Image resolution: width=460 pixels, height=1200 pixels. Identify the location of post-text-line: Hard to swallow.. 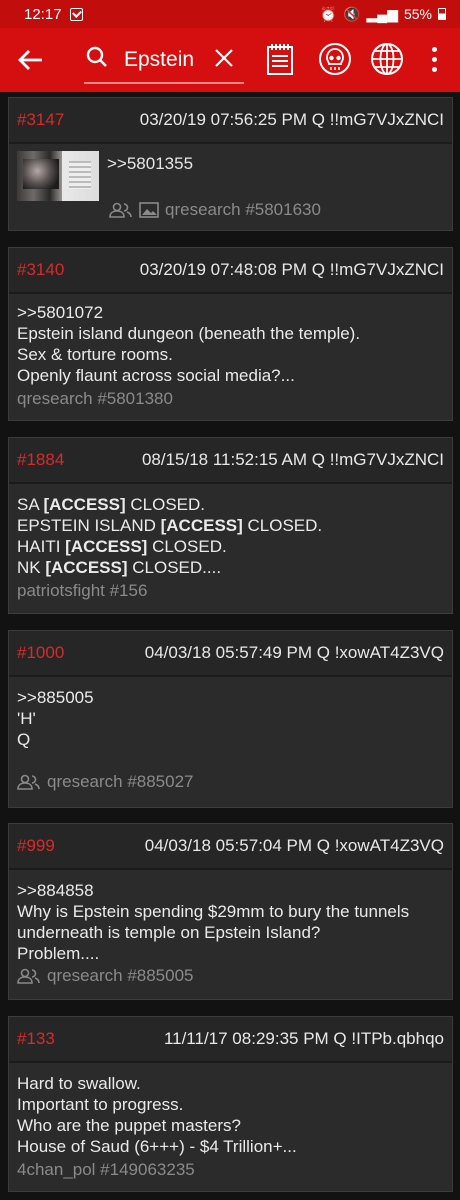
(79, 1083).